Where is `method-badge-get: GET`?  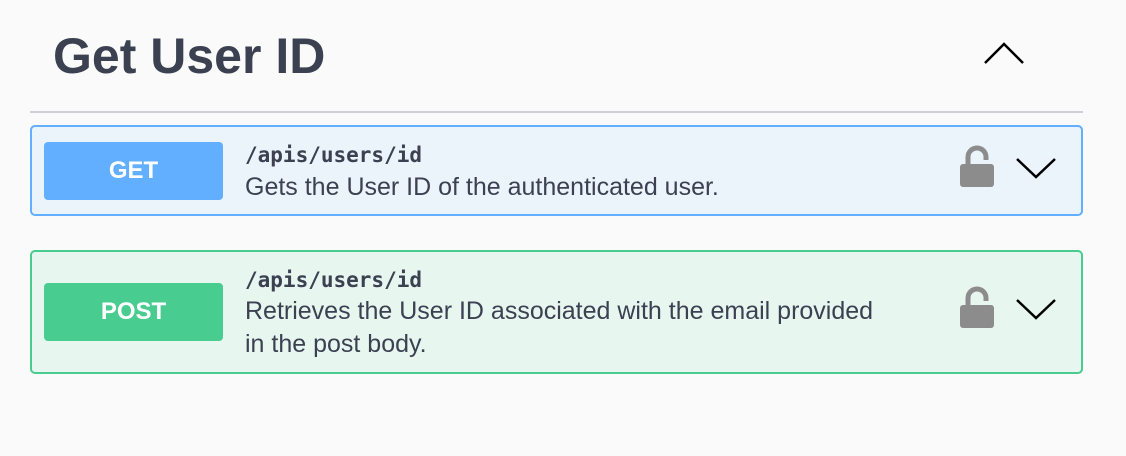 method-badge-get: GET is located at coordinates (133, 171).